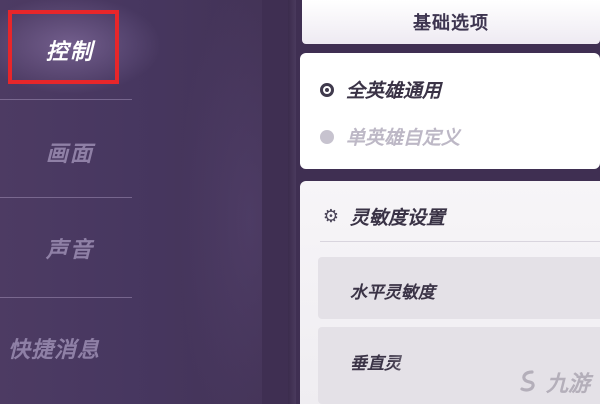  What do you see at coordinates (403, 138) in the screenshot?
I see `radio-label: 单英雄自定义` at bounding box center [403, 138].